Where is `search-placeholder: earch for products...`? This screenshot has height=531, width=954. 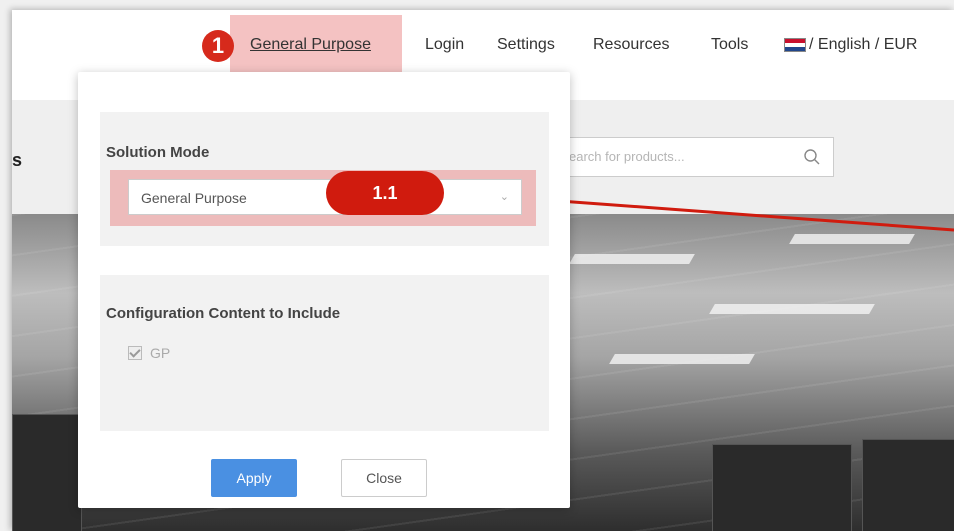
search-placeholder: earch for products... is located at coordinates (627, 156).